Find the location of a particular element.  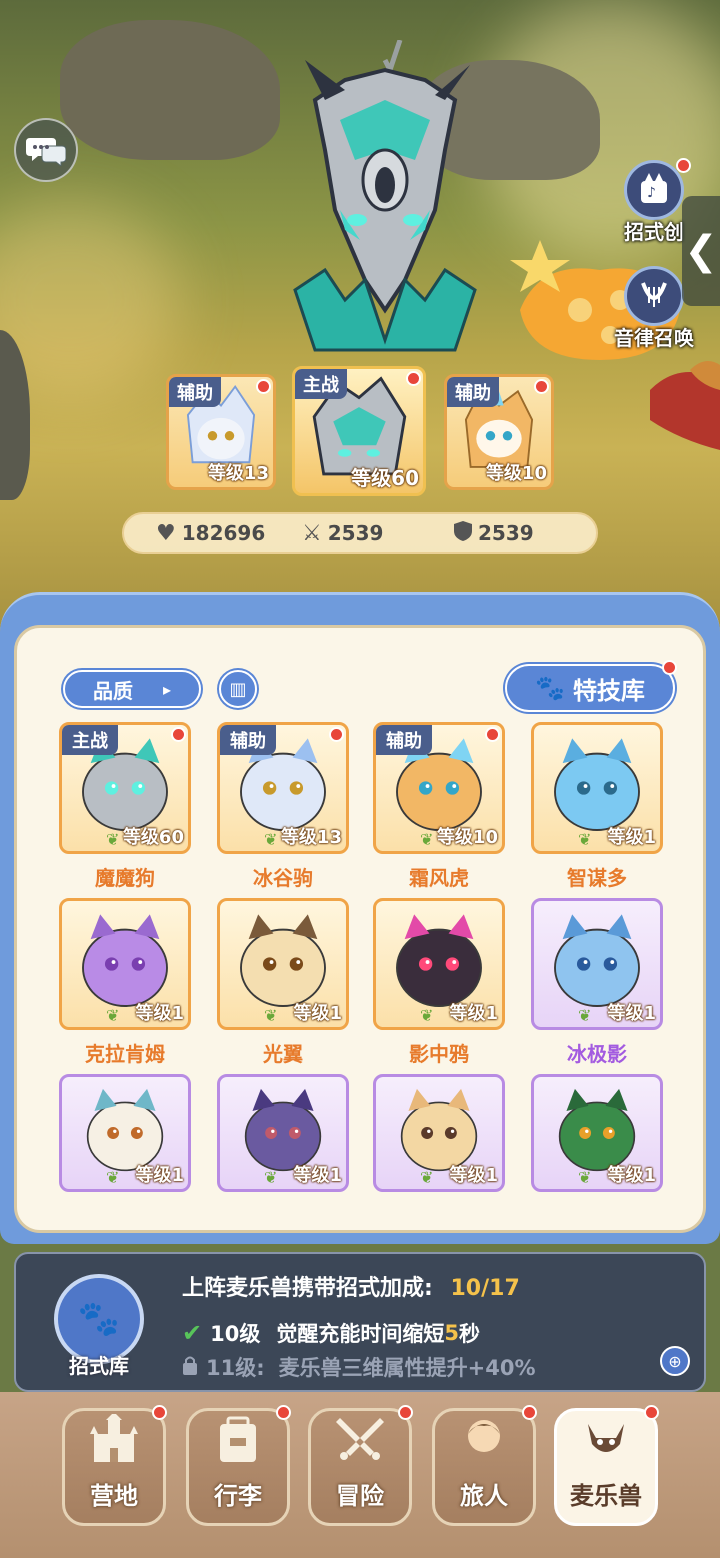

pet-level: 等级10 is located at coordinates (467, 837).